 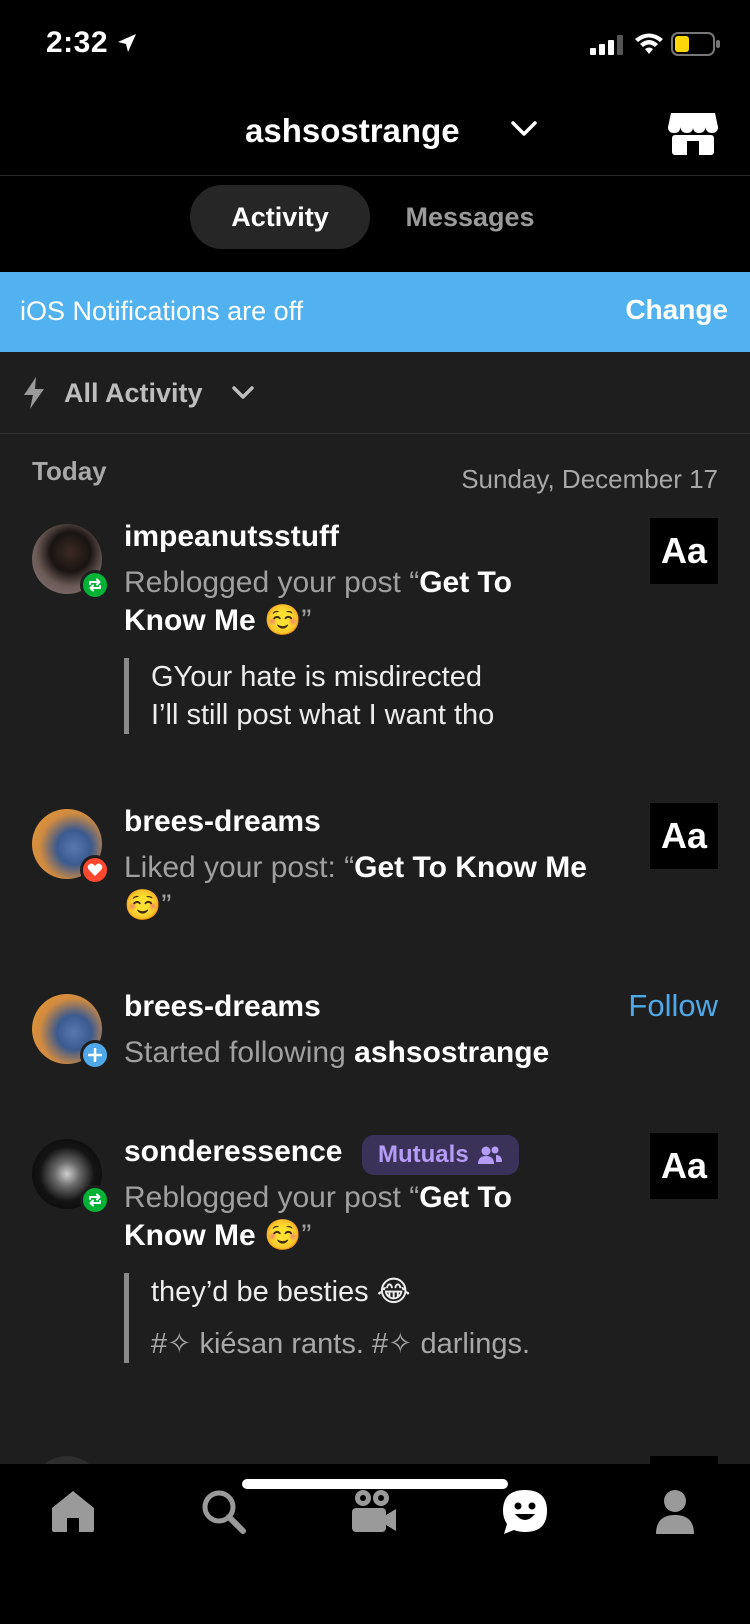 What do you see at coordinates (67, 1460) in the screenshot?
I see `avatar` at bounding box center [67, 1460].